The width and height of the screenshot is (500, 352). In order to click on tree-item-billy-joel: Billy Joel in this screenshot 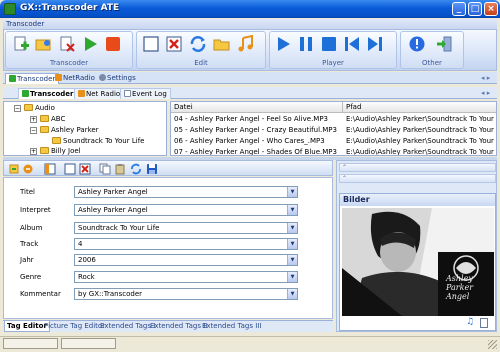, I will do `click(60, 151)`.